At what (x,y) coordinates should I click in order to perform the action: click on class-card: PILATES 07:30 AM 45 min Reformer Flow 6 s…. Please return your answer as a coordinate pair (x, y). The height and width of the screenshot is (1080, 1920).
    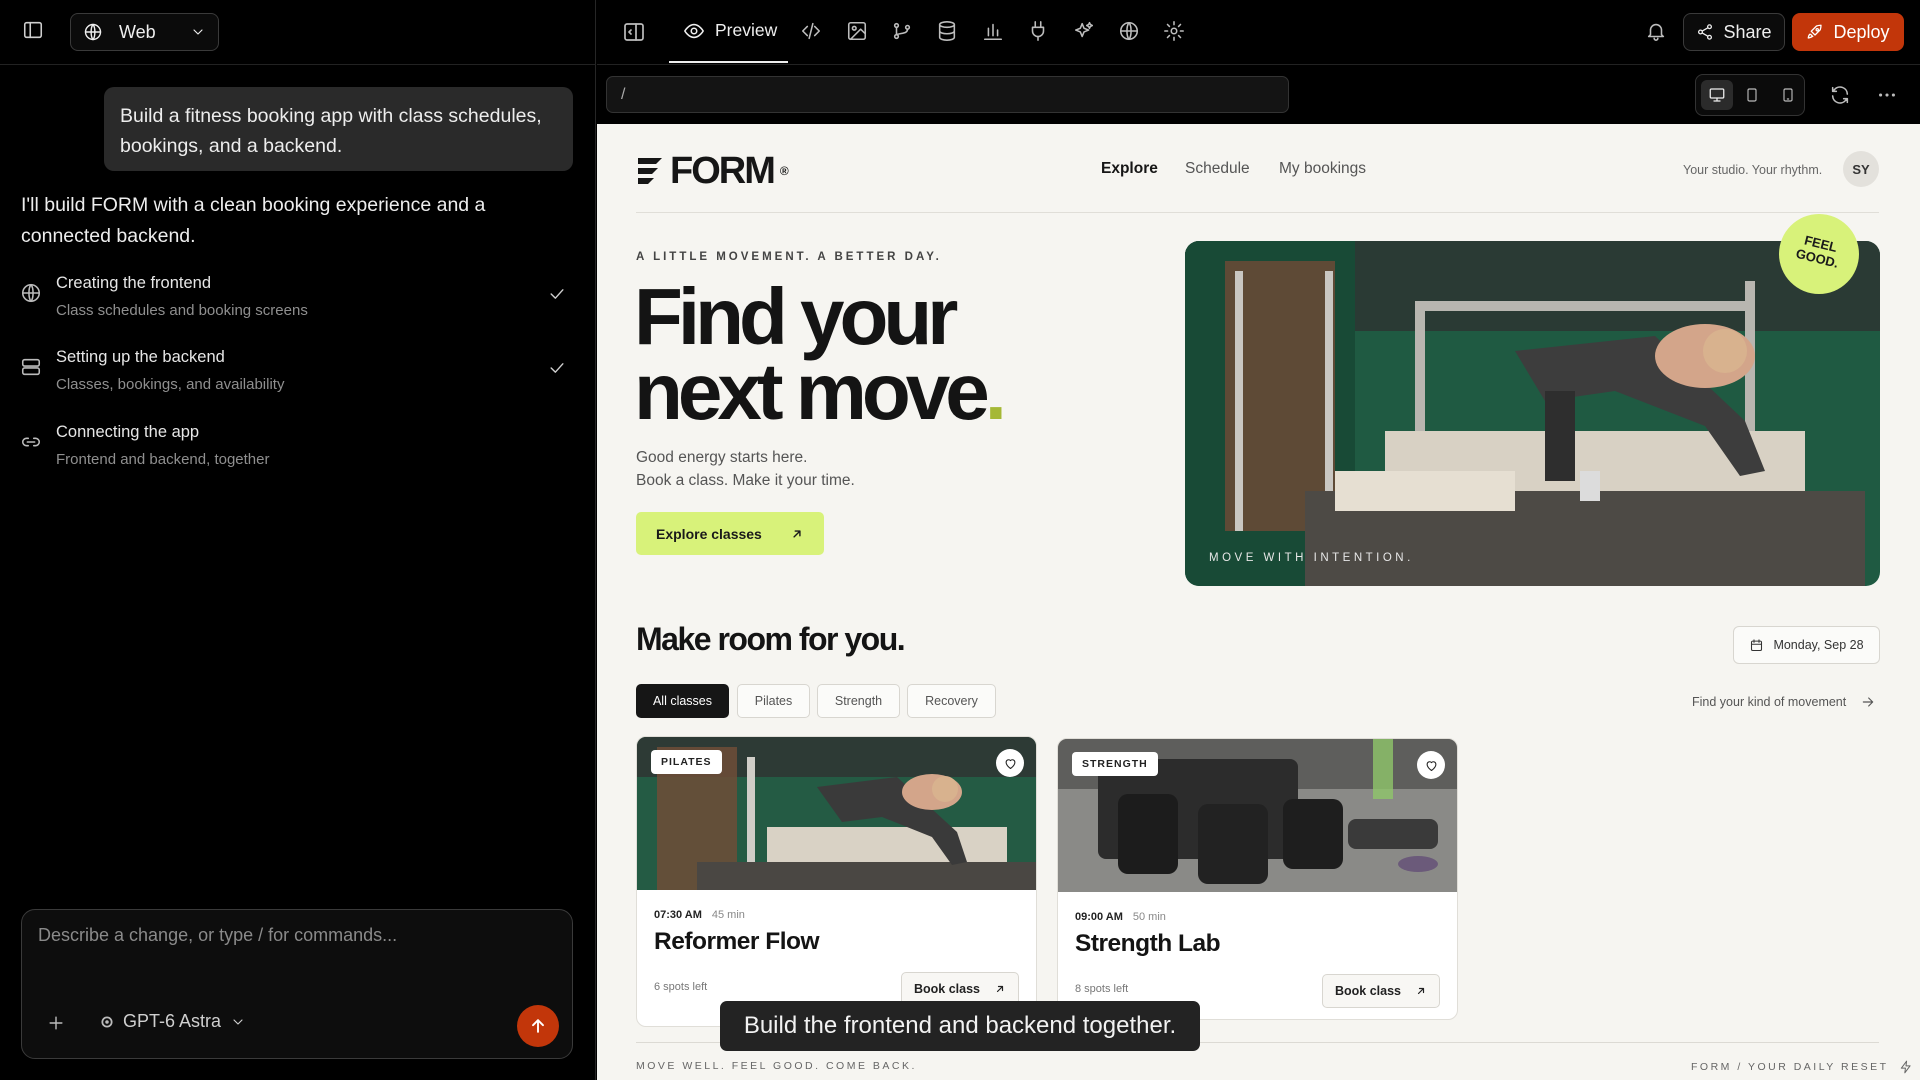
    Looking at the image, I should click on (836, 881).